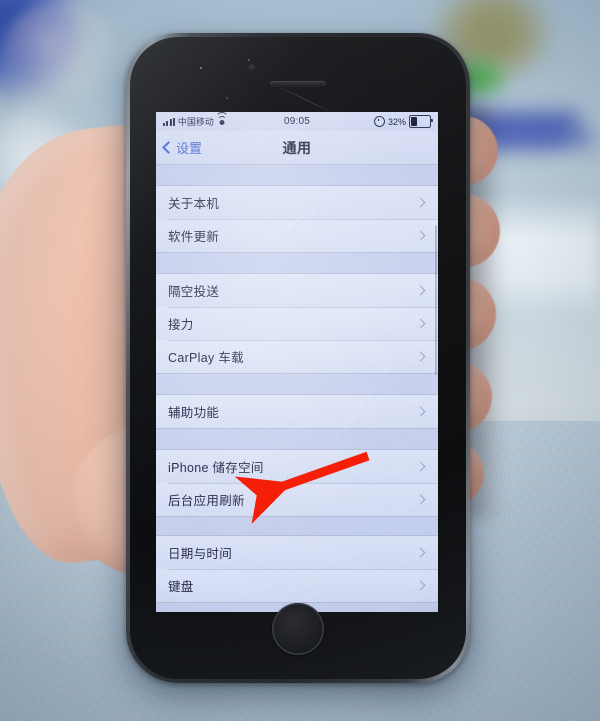 Image resolution: width=600 pixels, height=721 pixels. What do you see at coordinates (436, 300) in the screenshot?
I see `scroll-indicator` at bounding box center [436, 300].